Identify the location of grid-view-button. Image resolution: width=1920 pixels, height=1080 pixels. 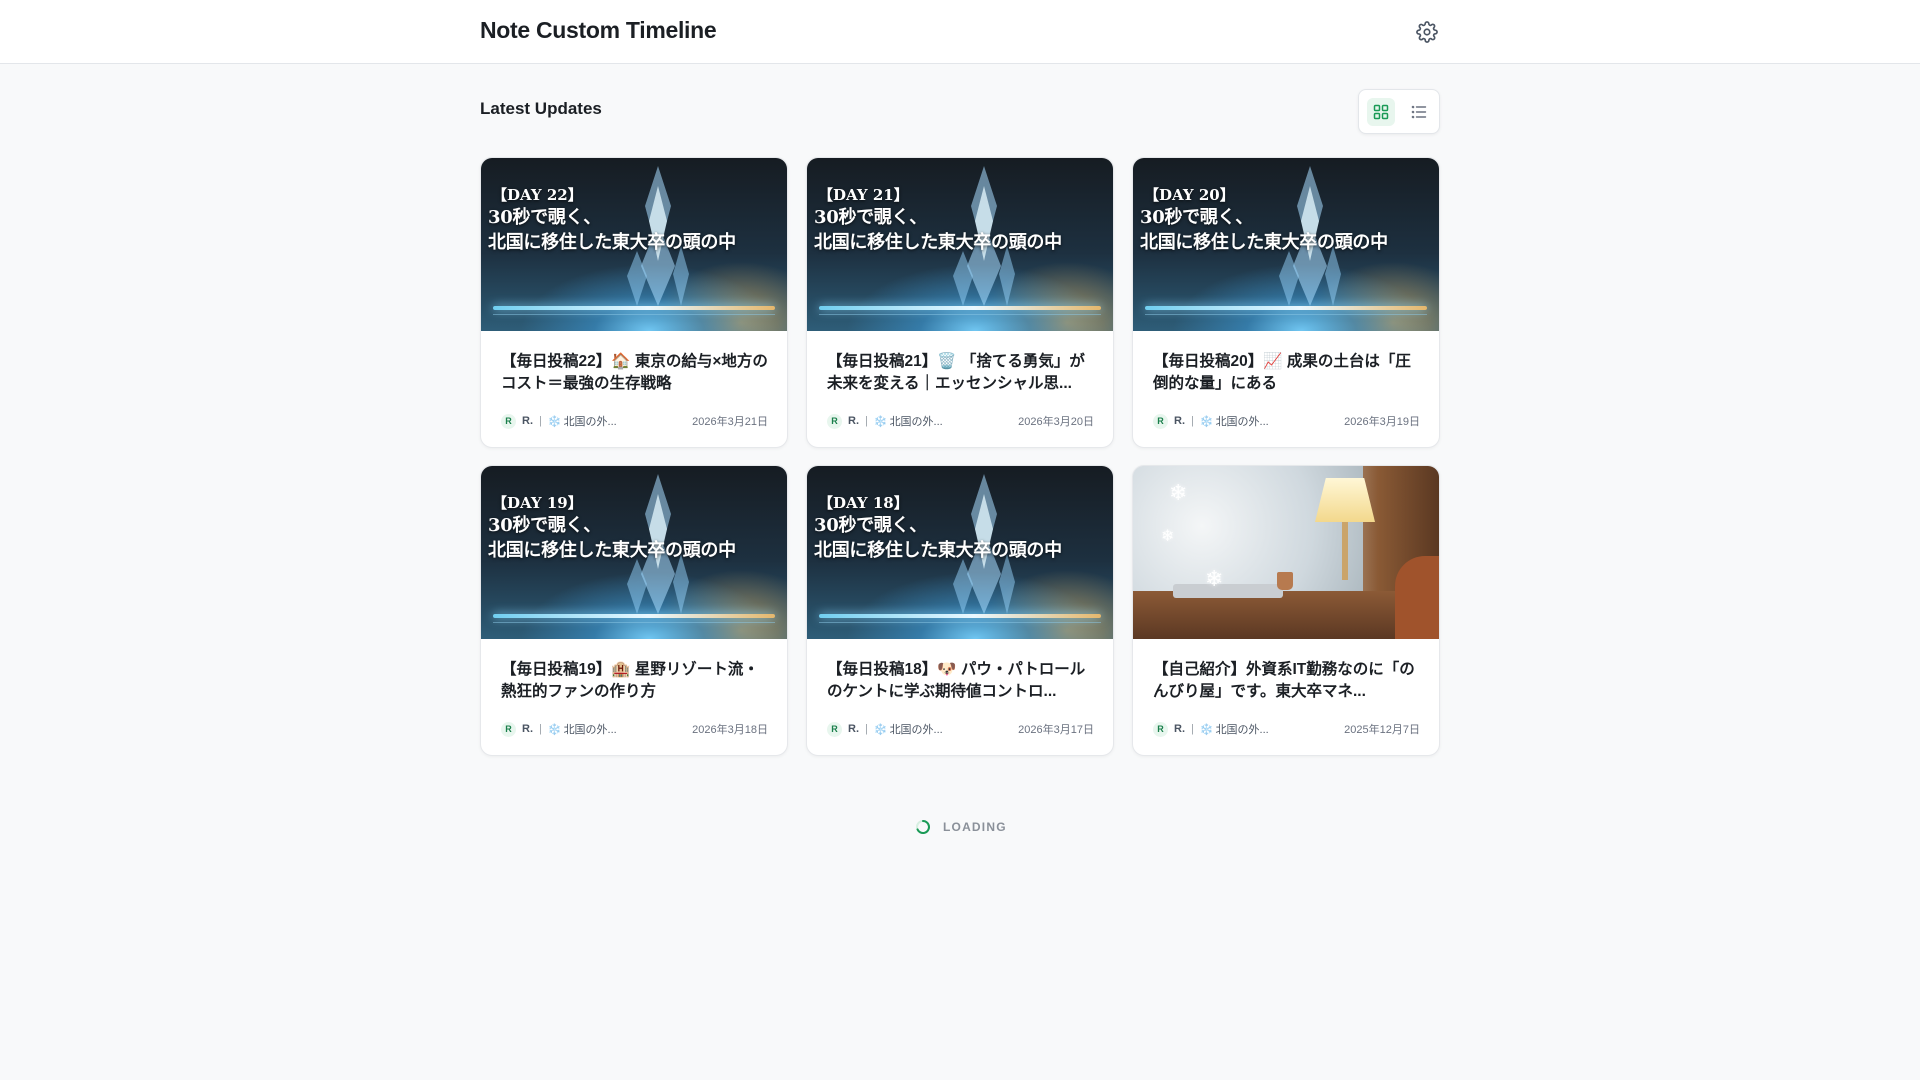
(1381, 112).